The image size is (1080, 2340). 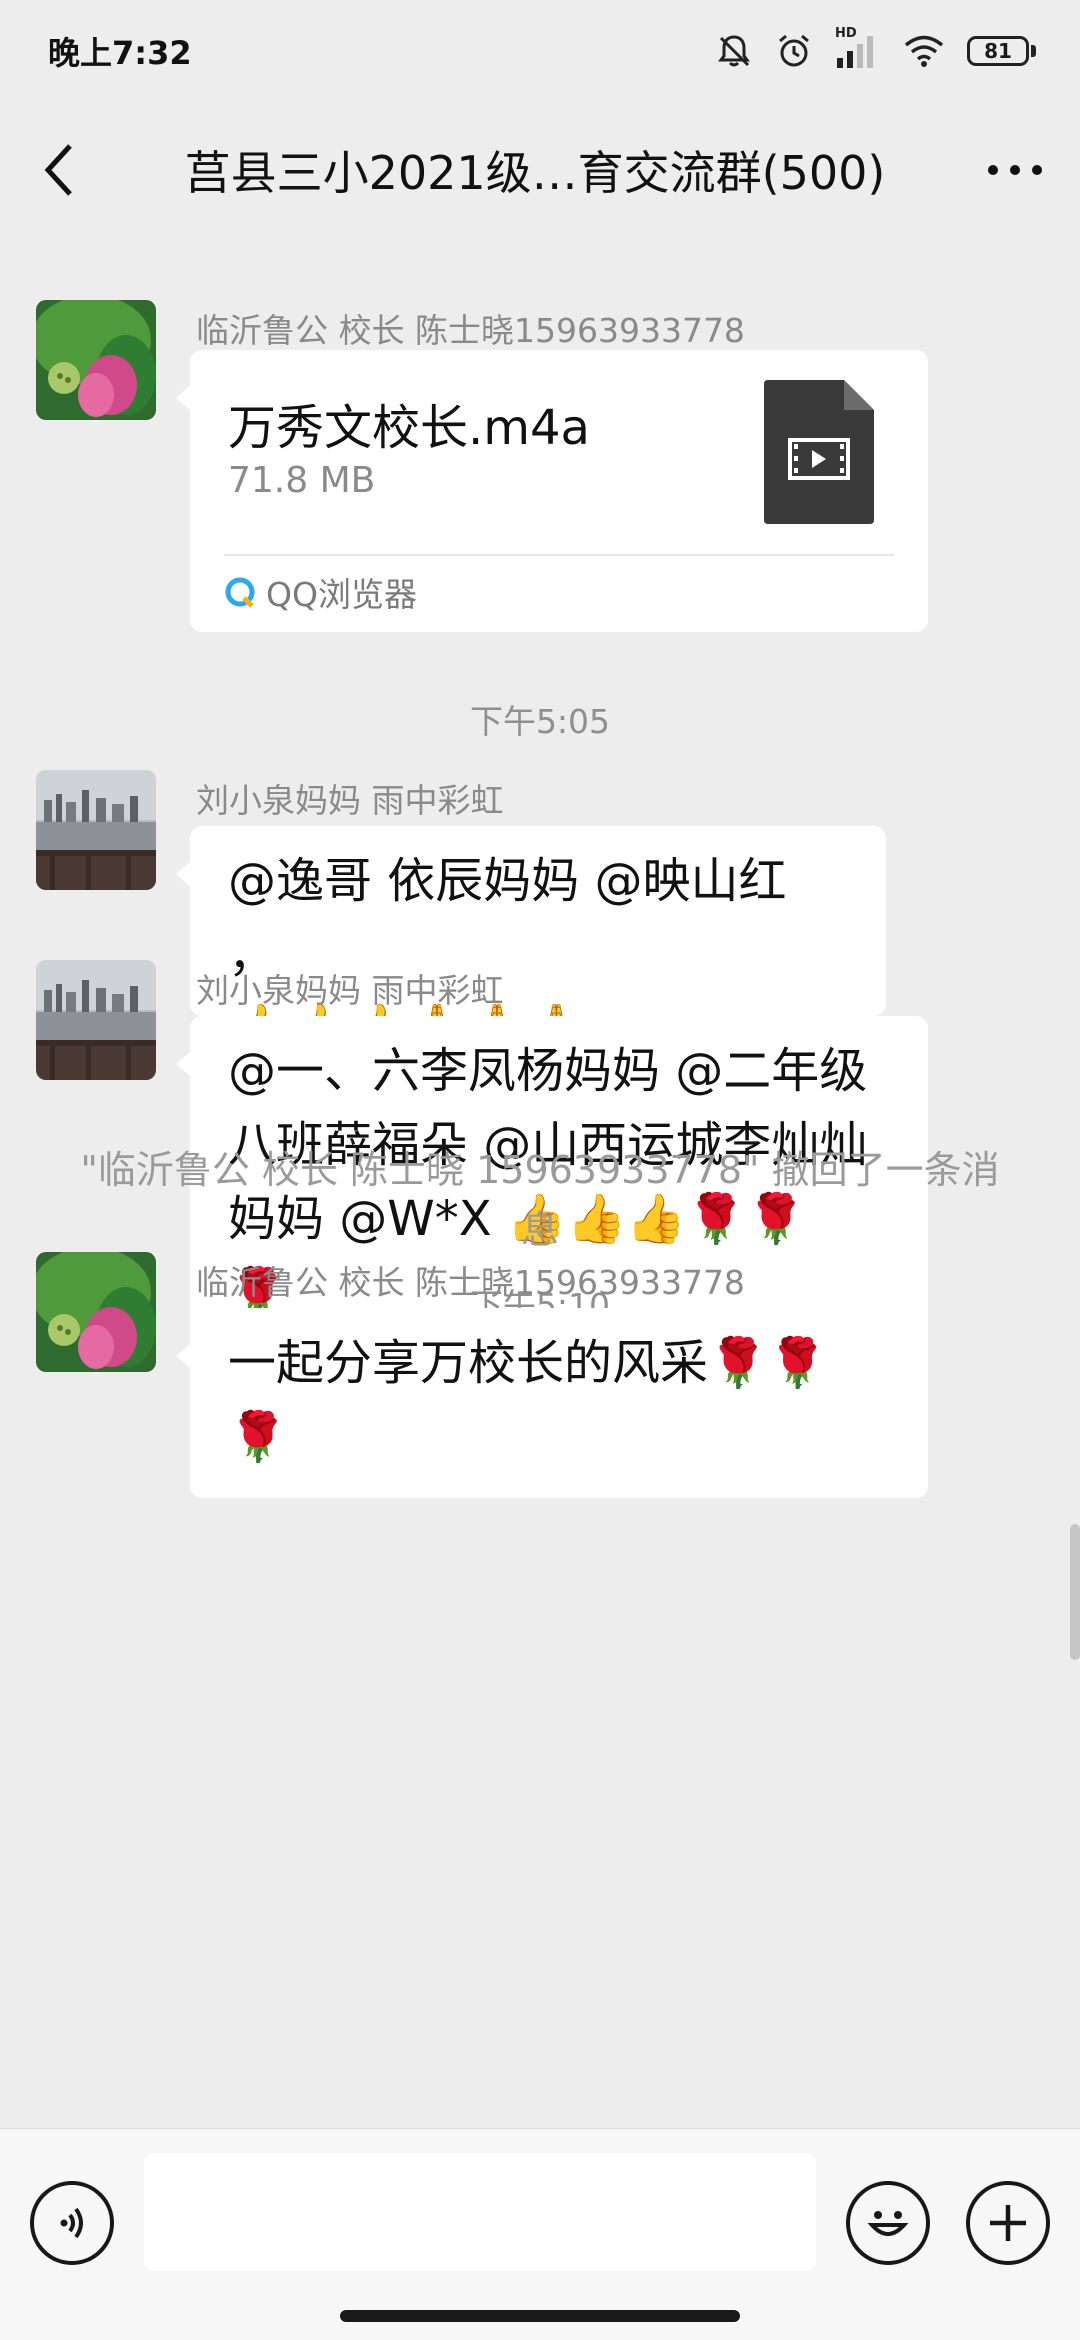 I want to click on hd-label: HD, so click(x=846, y=33).